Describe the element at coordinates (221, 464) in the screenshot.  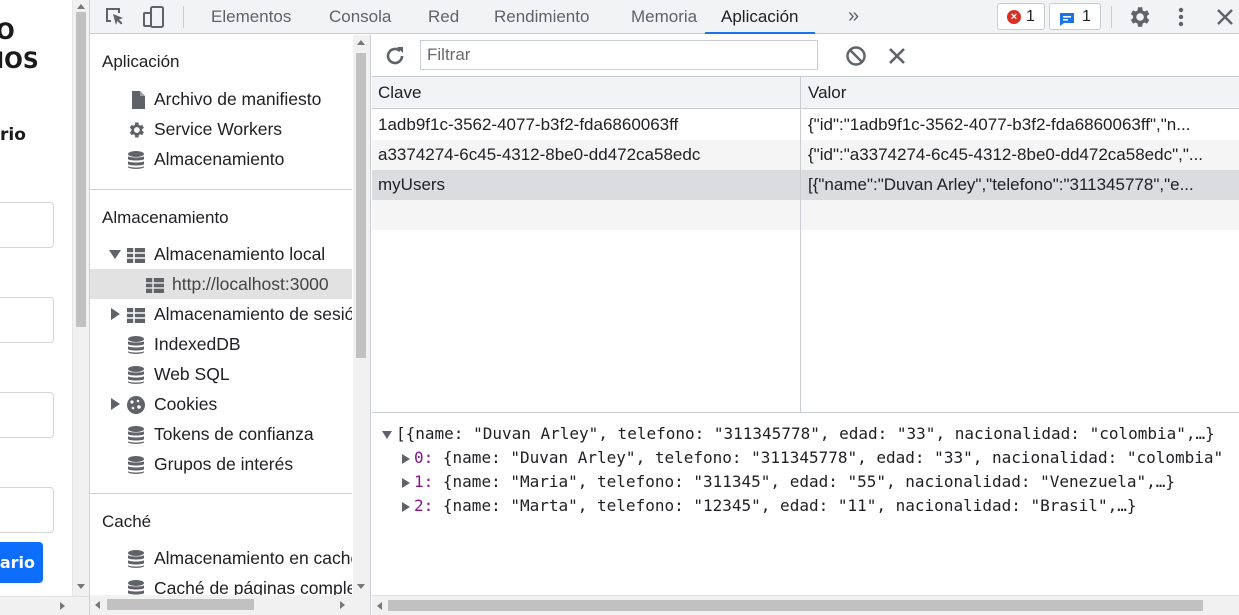
I see `sidebar-item-interest-groups: Grupos de interés` at that location.